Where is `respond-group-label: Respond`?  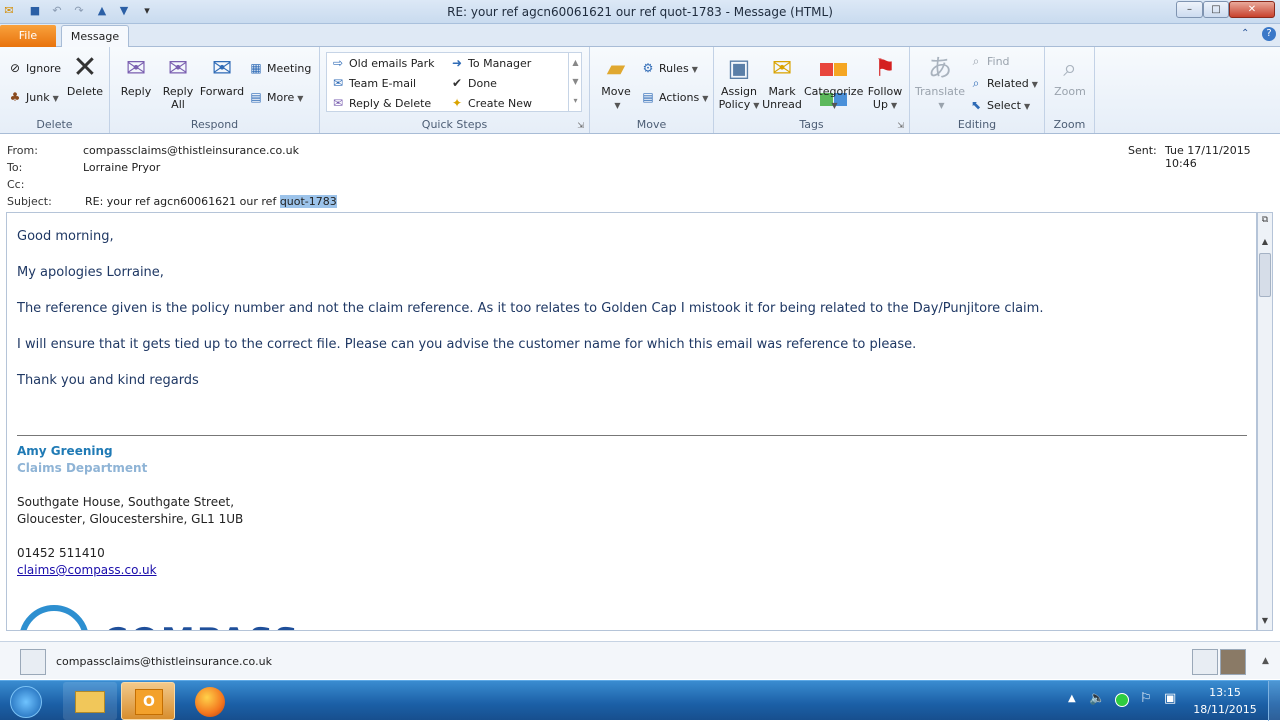
respond-group-label: Respond is located at coordinates (214, 124).